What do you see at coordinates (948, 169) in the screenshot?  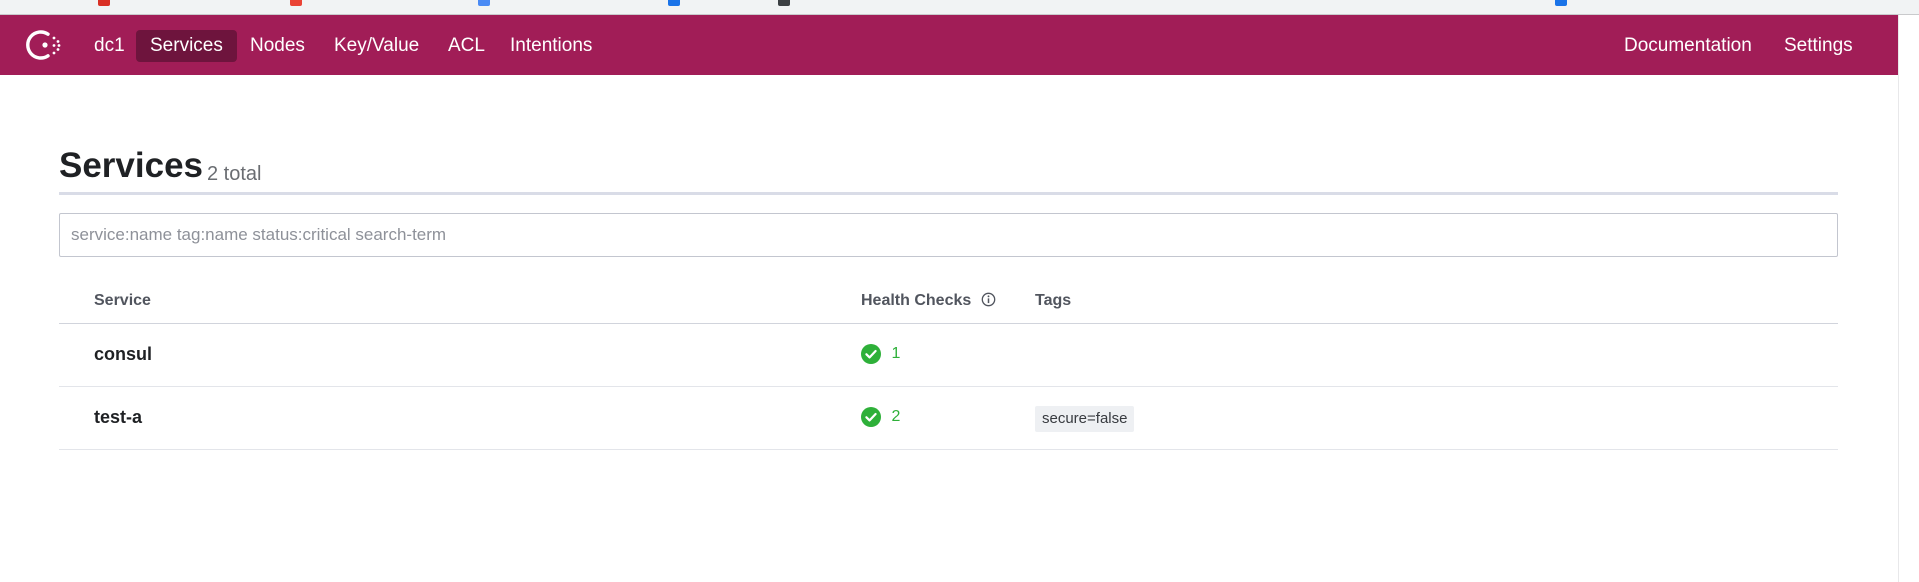 I see `page-header: Services 2 total` at bounding box center [948, 169].